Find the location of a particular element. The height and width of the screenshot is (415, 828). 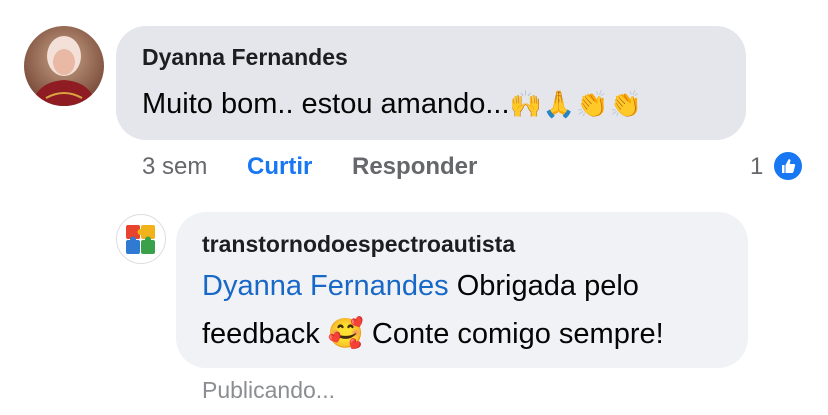

emoji-reactions-text: 🙌🙏👏👏 is located at coordinates (576, 104).